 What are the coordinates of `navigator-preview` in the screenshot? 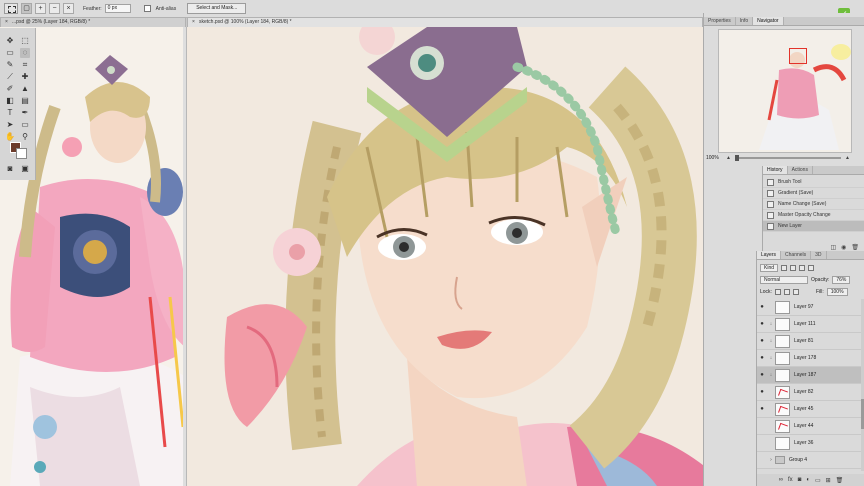 It's located at (785, 91).